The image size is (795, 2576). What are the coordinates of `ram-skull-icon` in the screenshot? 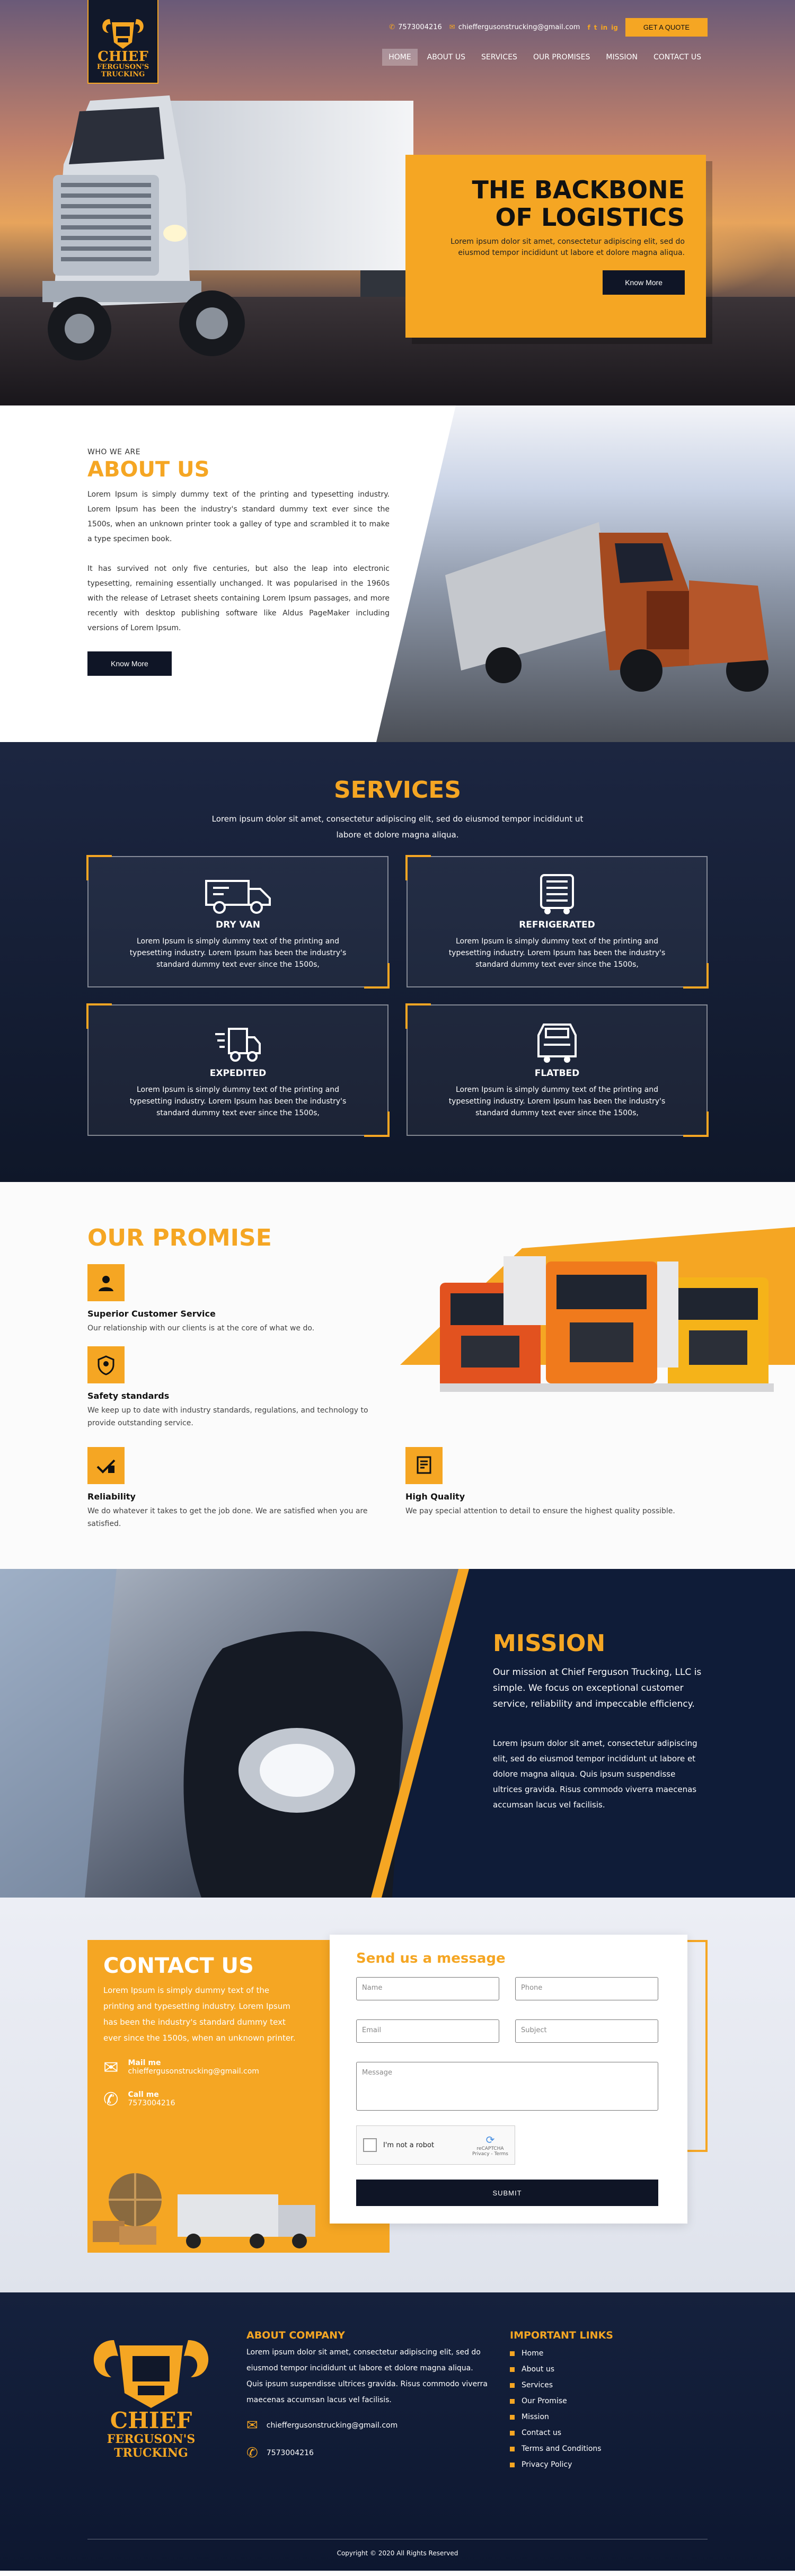 It's located at (123, 34).